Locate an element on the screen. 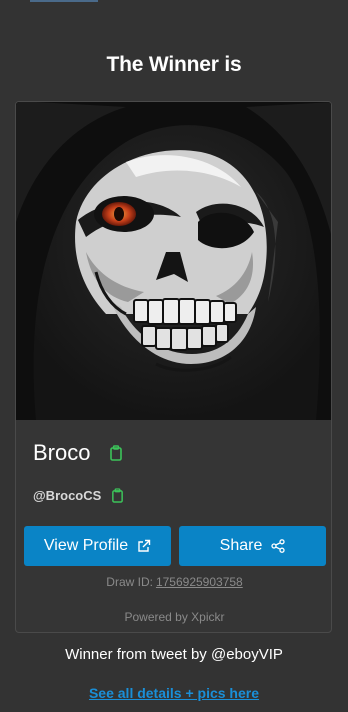  page-title: The Winner is is located at coordinates (174, 64).